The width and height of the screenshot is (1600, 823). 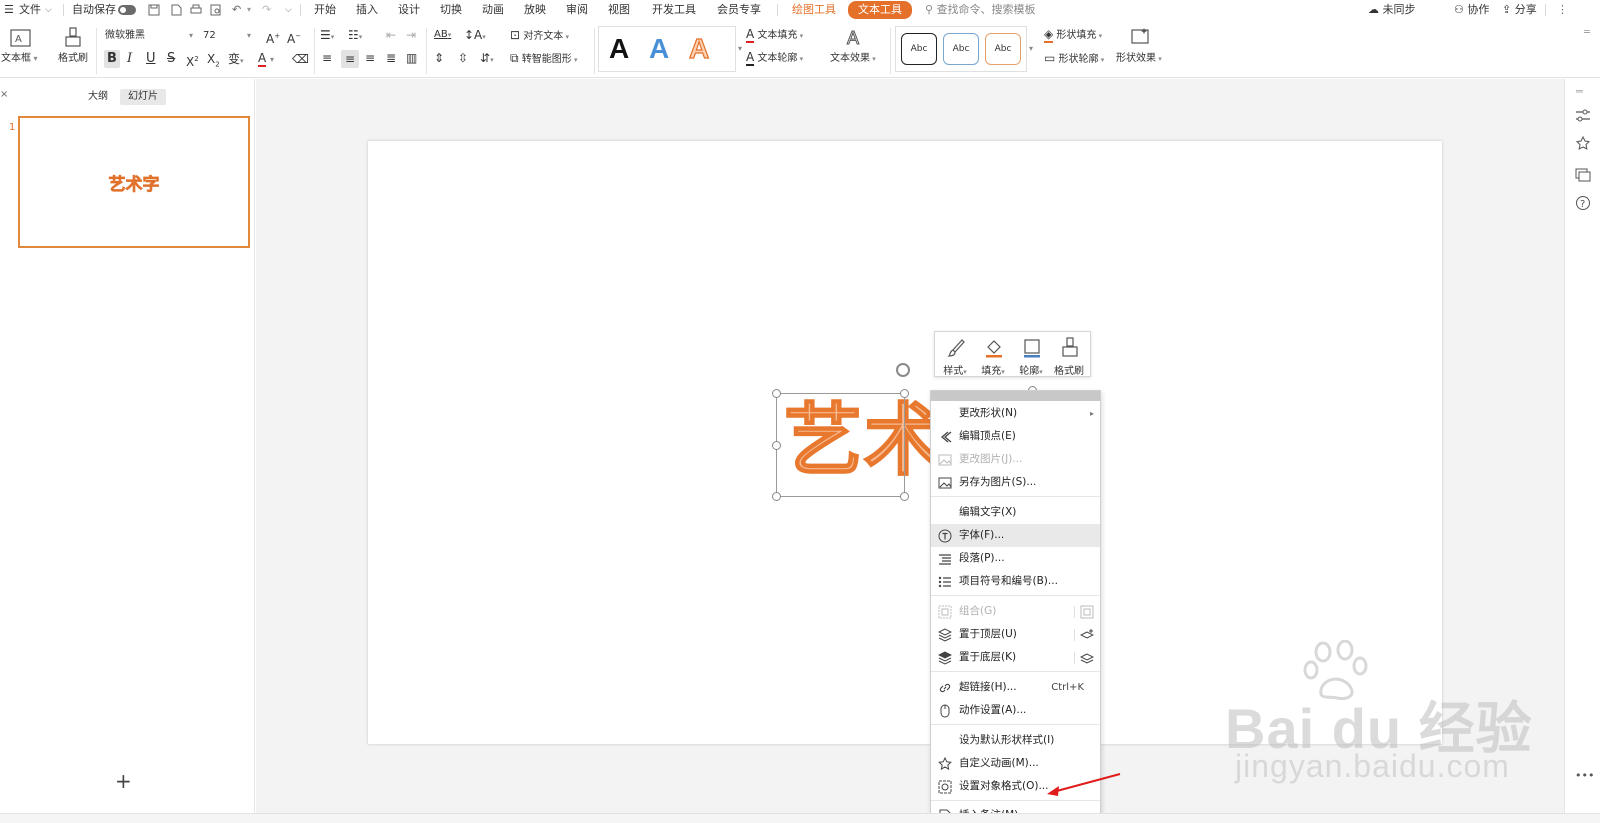 What do you see at coordinates (463, 58) in the screenshot?
I see `column-spacing-icon: ⇳` at bounding box center [463, 58].